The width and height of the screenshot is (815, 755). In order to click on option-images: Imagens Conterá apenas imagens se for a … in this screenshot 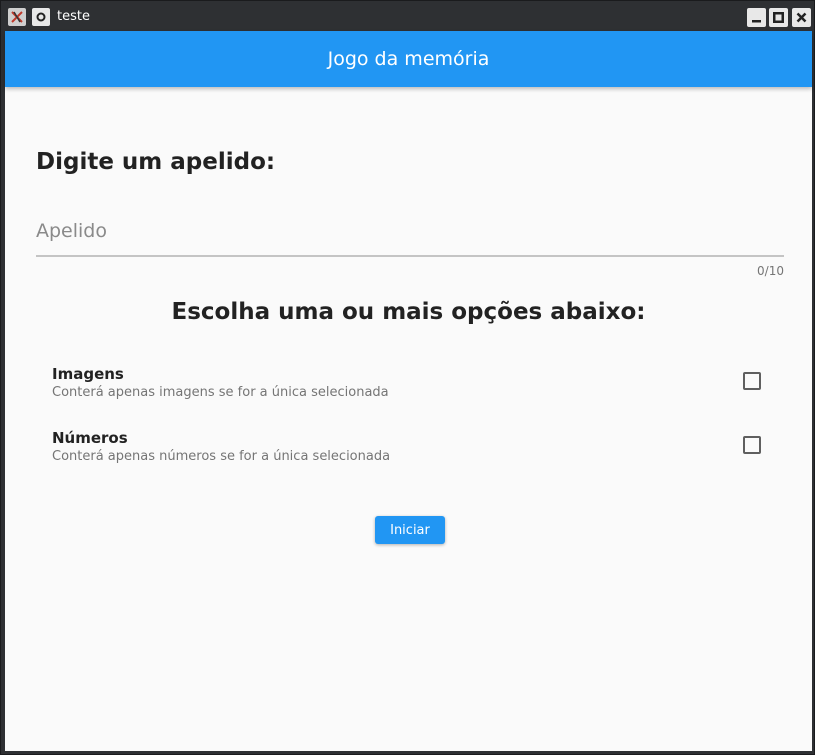, I will do `click(410, 381)`.